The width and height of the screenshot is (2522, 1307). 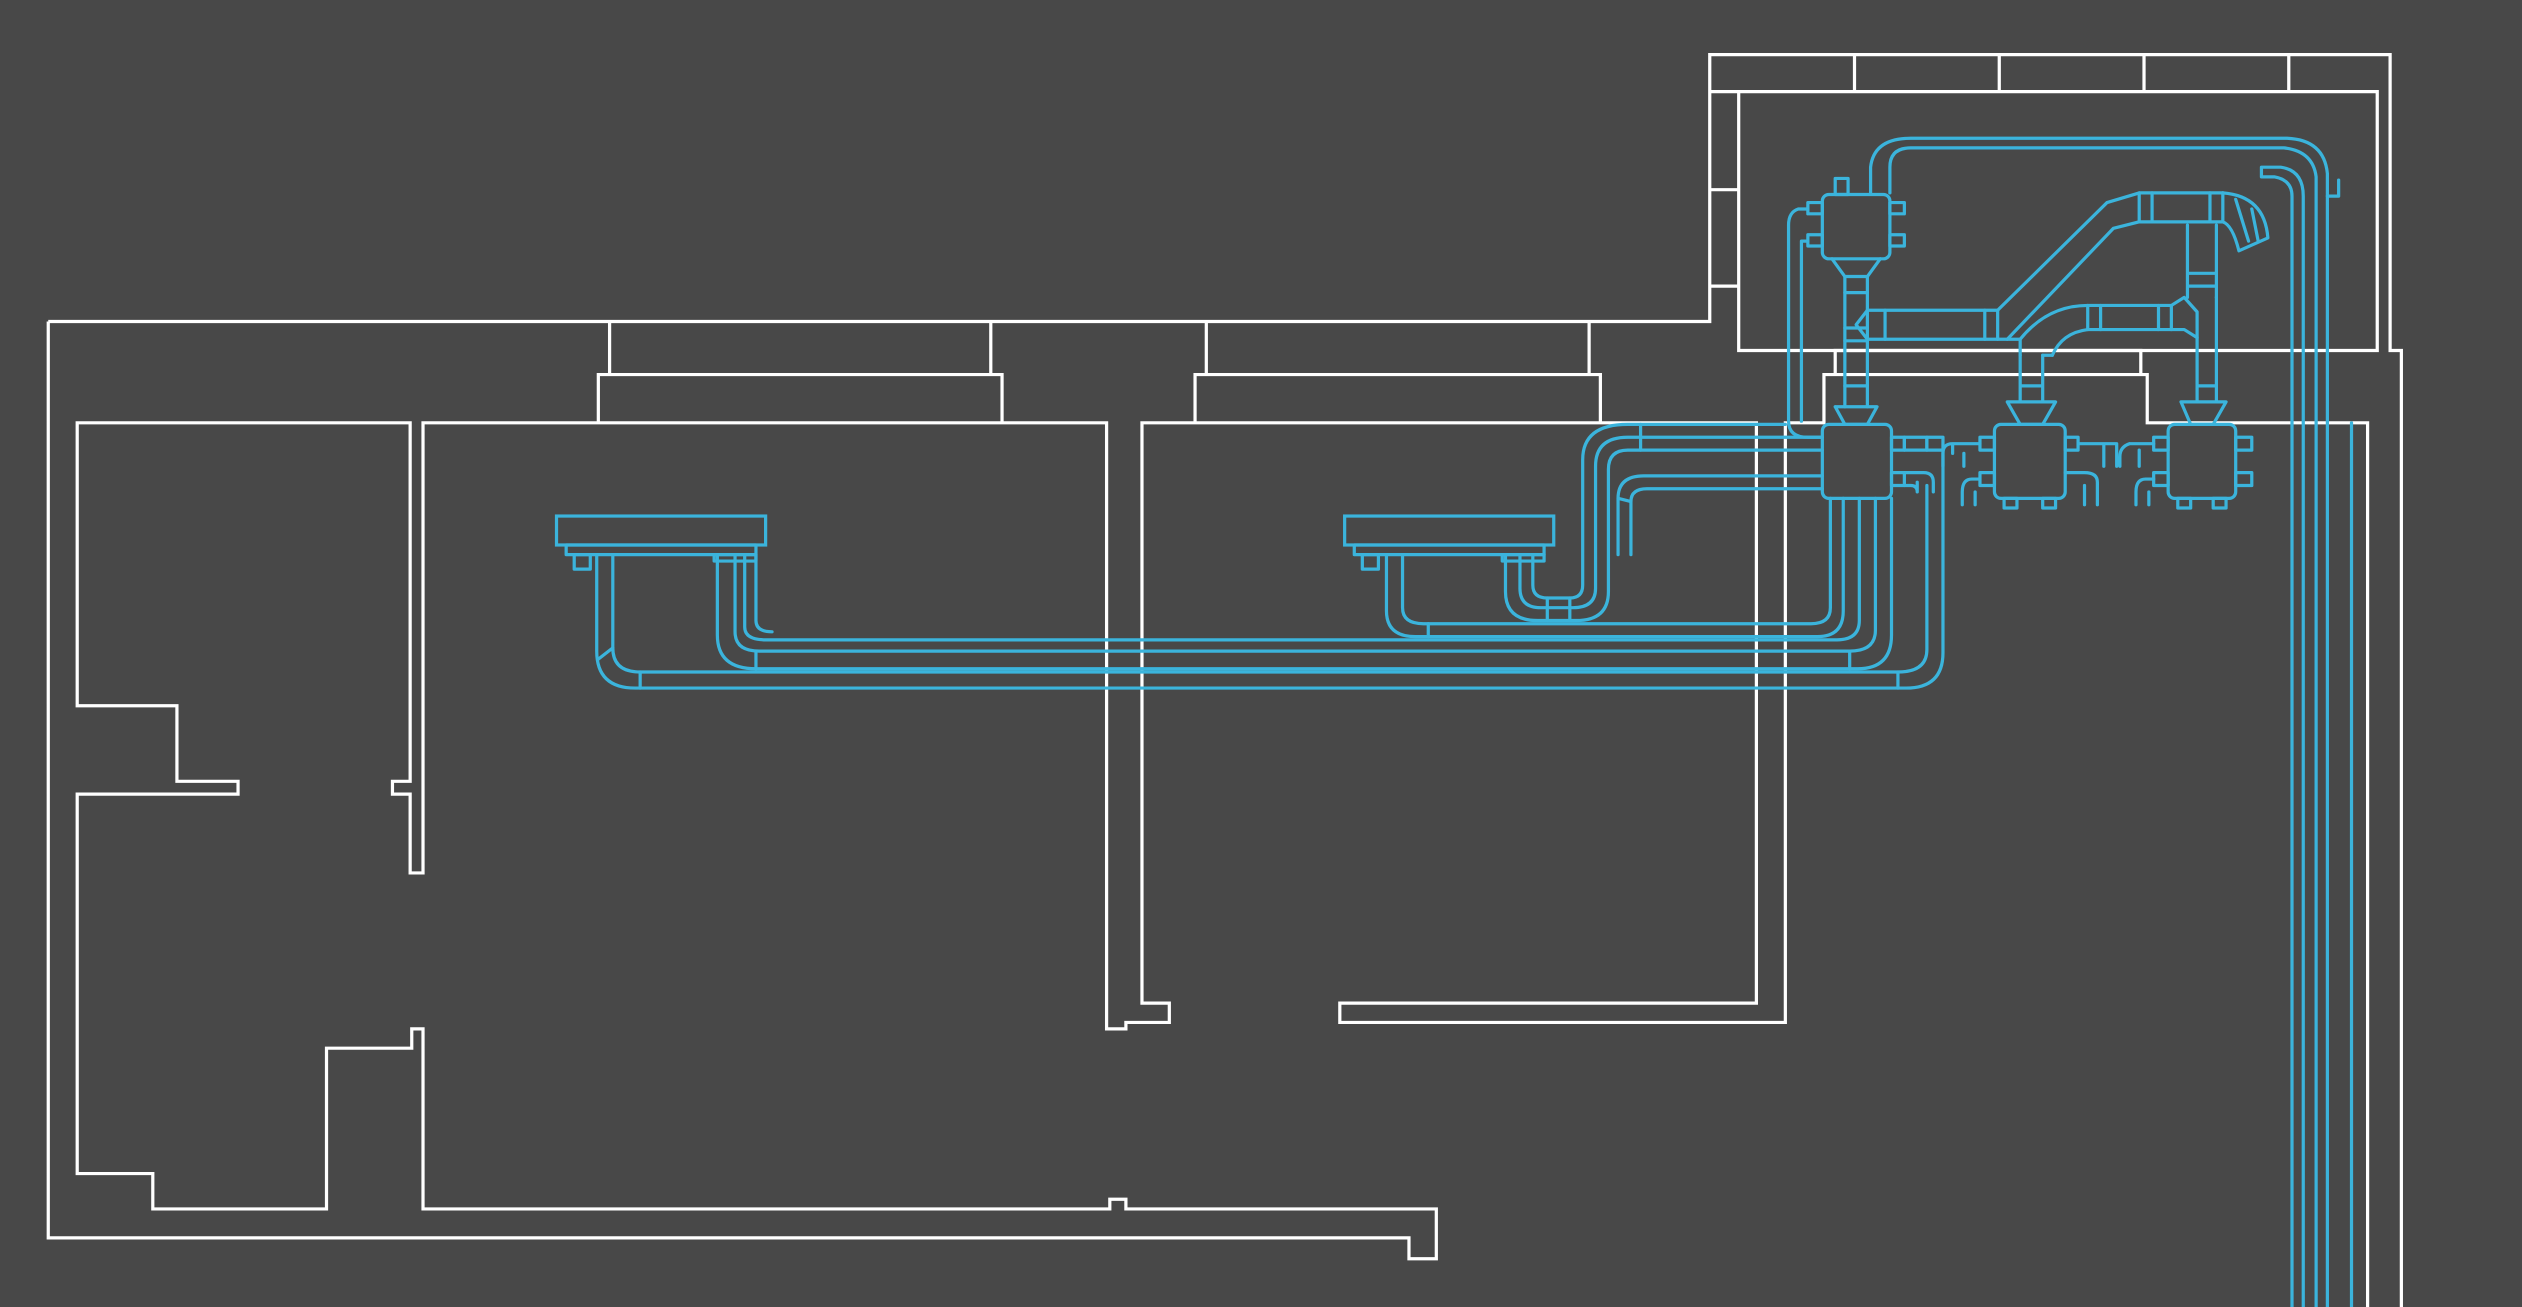 I want to click on window-niche-left, so click(x=800, y=372).